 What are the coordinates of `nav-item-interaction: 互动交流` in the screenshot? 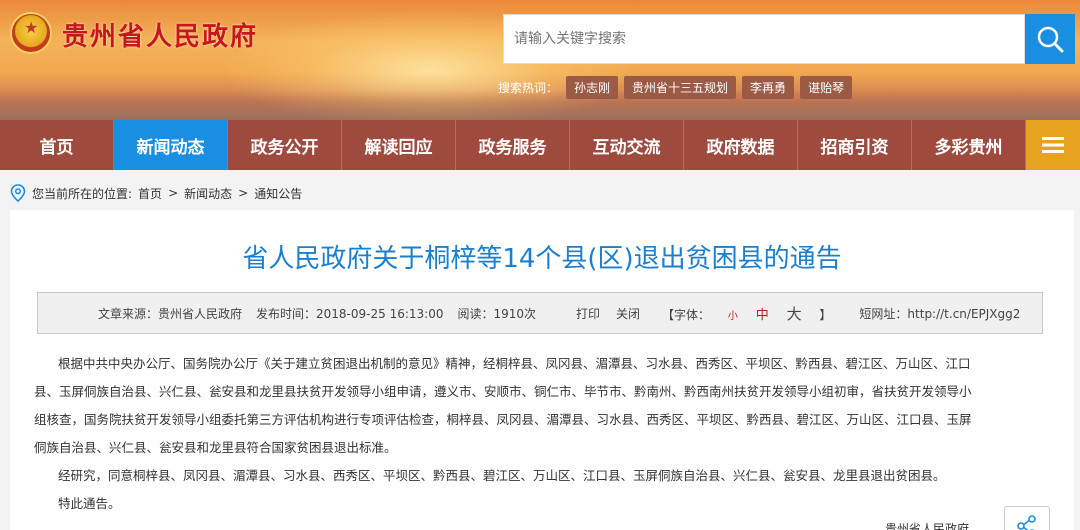 It's located at (627, 145).